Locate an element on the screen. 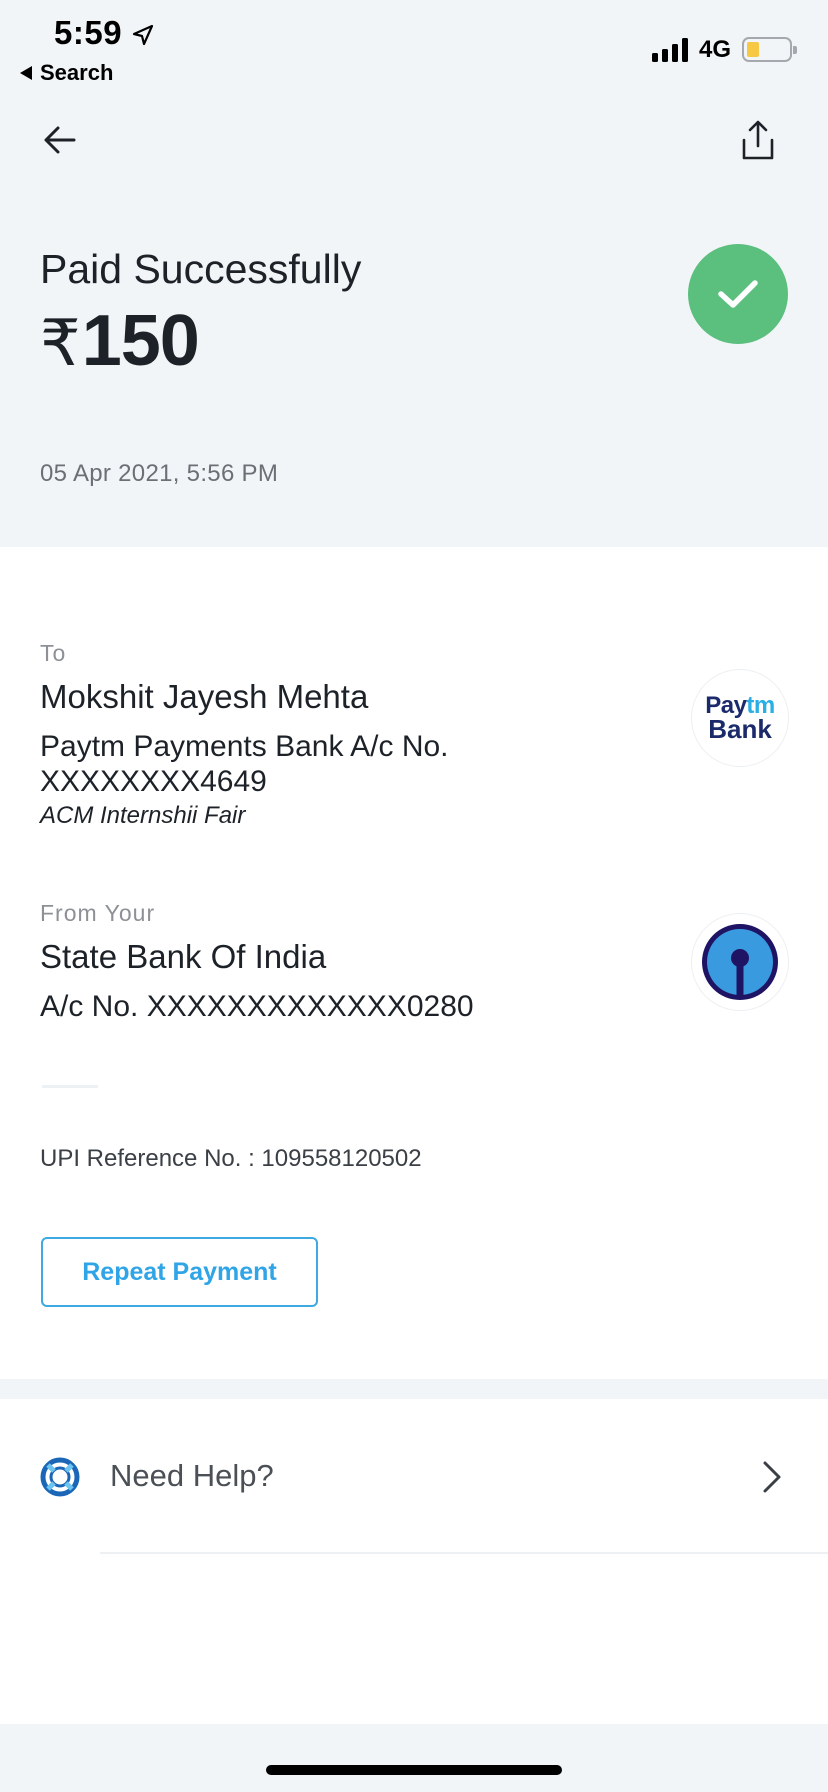 This screenshot has width=828, height=1792. back-app-label: Search is located at coordinates (77, 72).